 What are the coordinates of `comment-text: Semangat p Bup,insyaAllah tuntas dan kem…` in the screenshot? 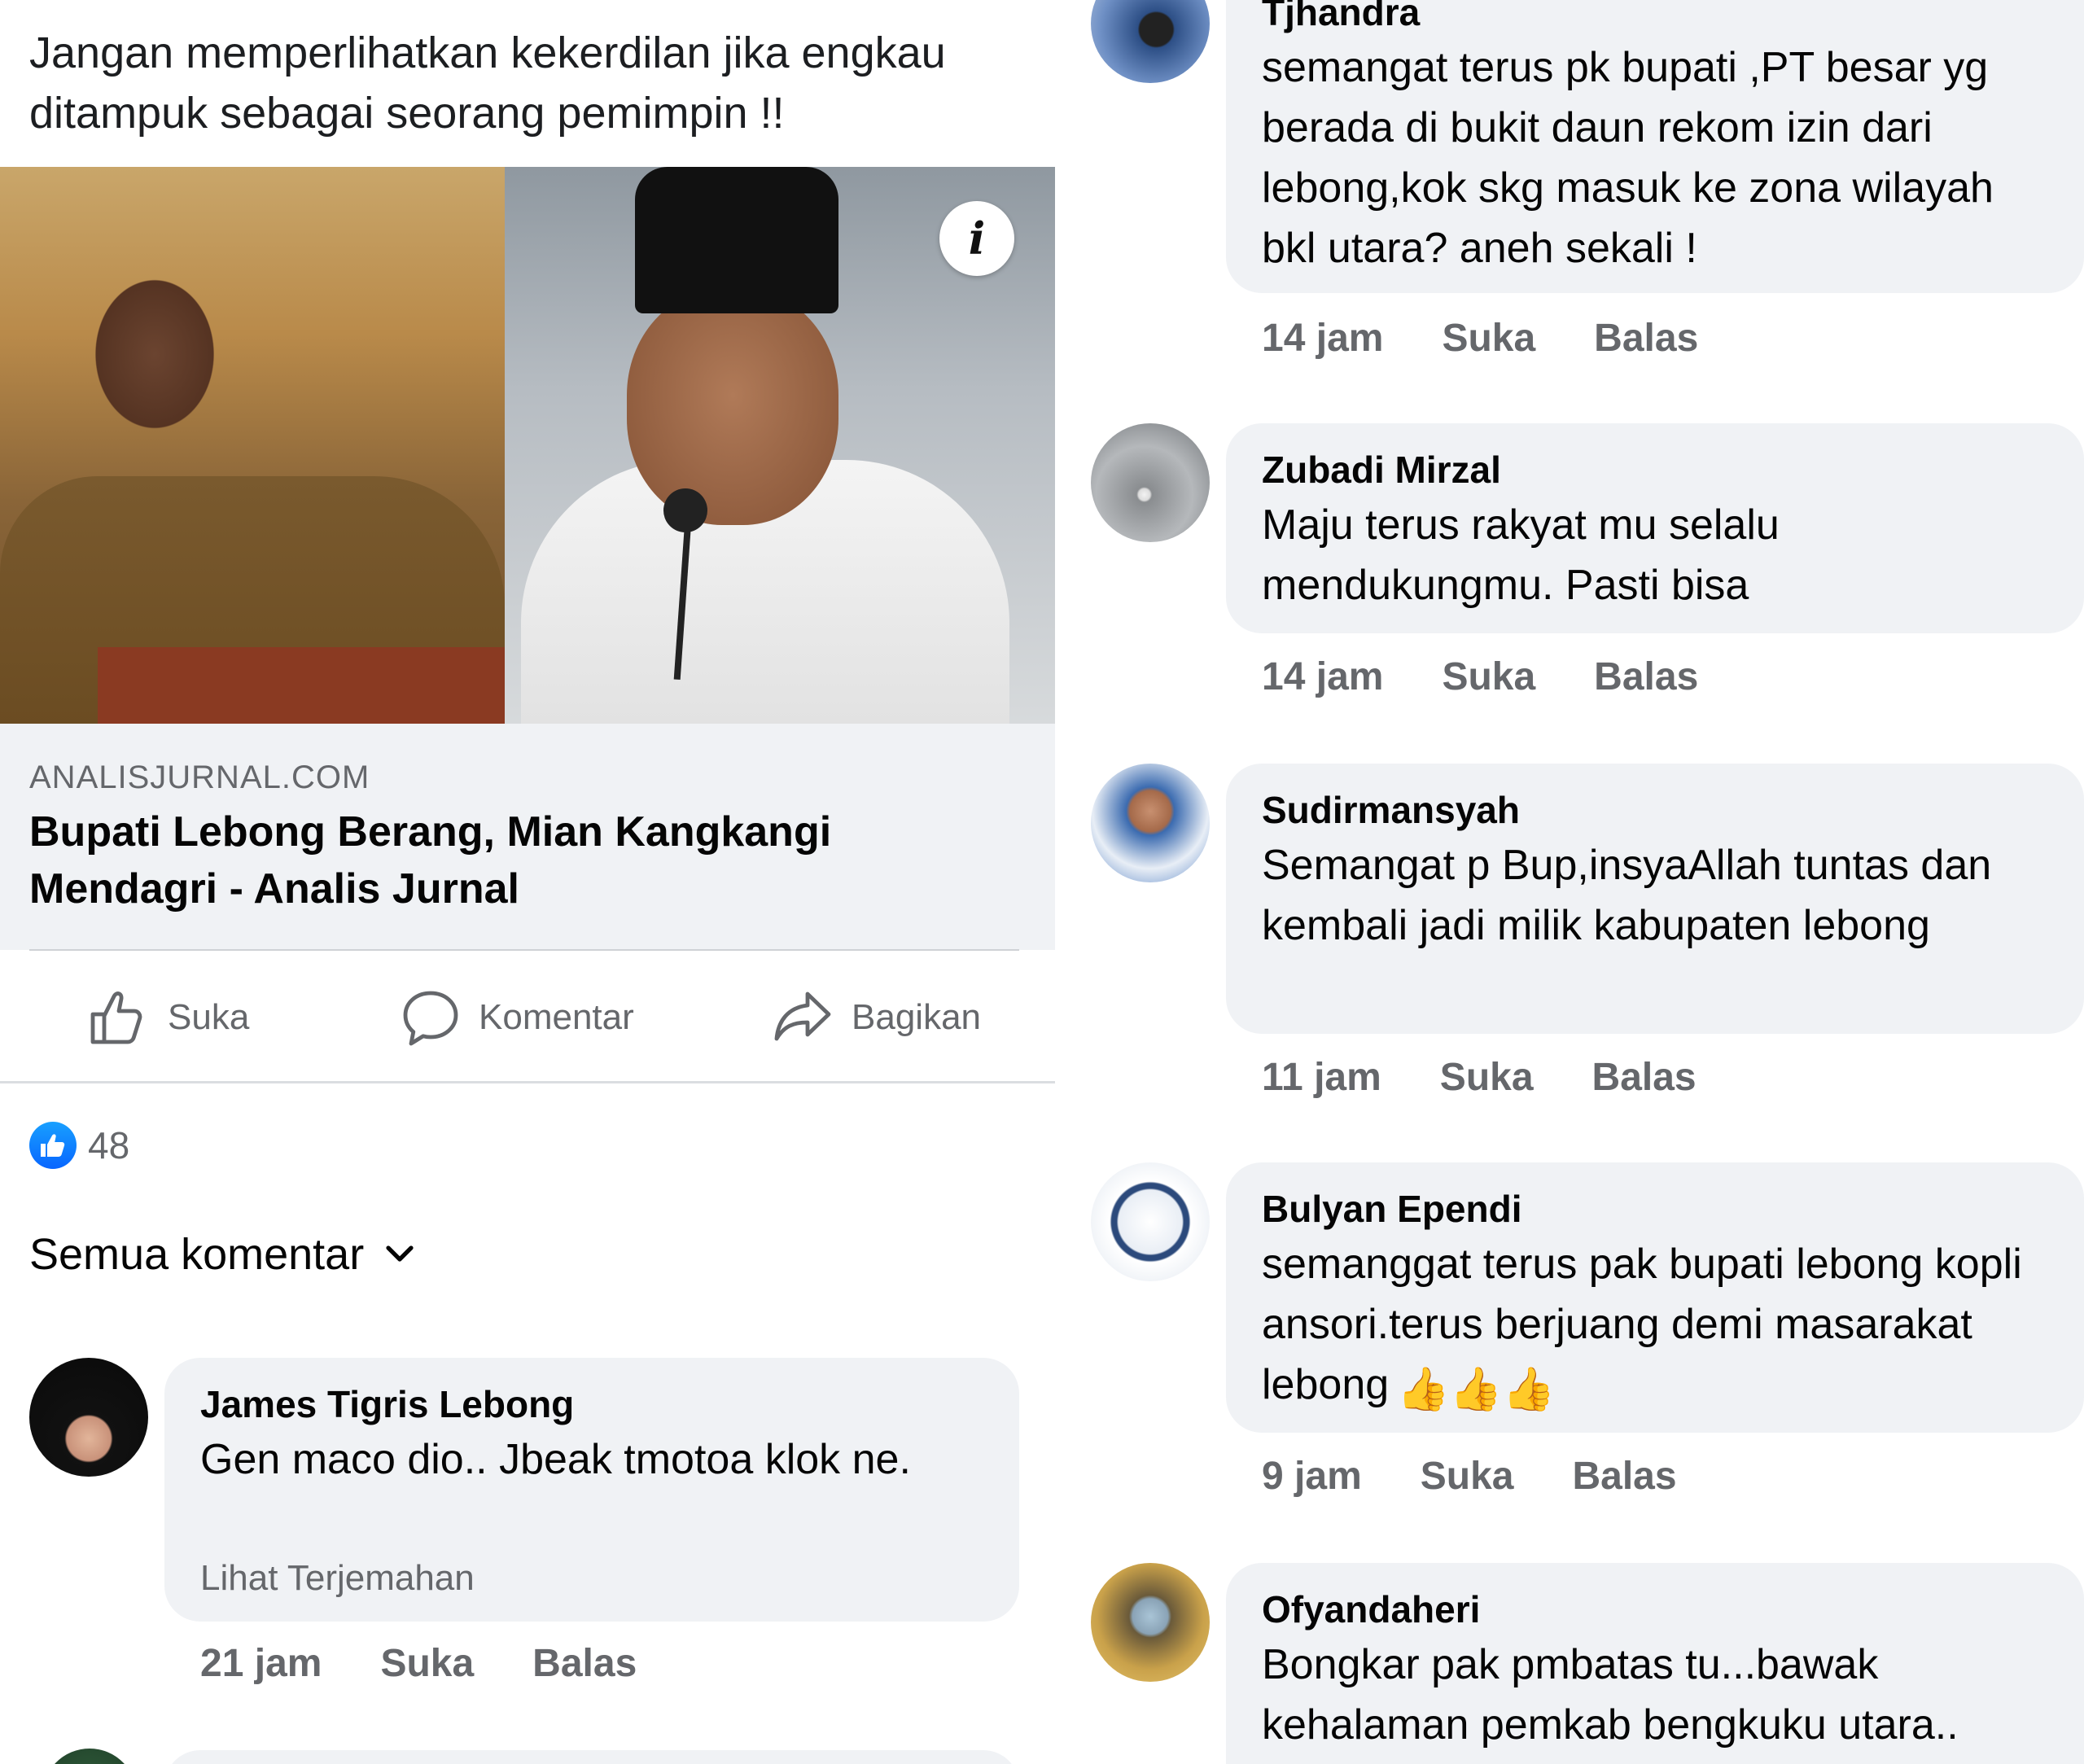 It's located at (1627, 895).